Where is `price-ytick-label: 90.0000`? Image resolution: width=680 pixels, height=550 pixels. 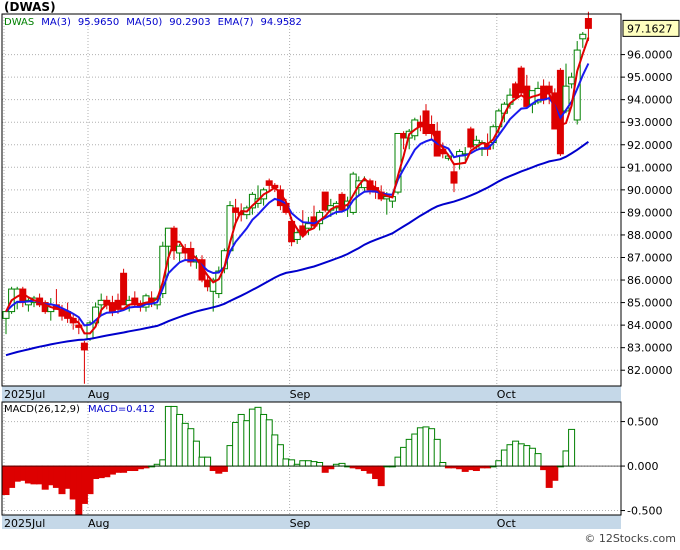 price-ytick-label: 90.0000 is located at coordinates (650, 190).